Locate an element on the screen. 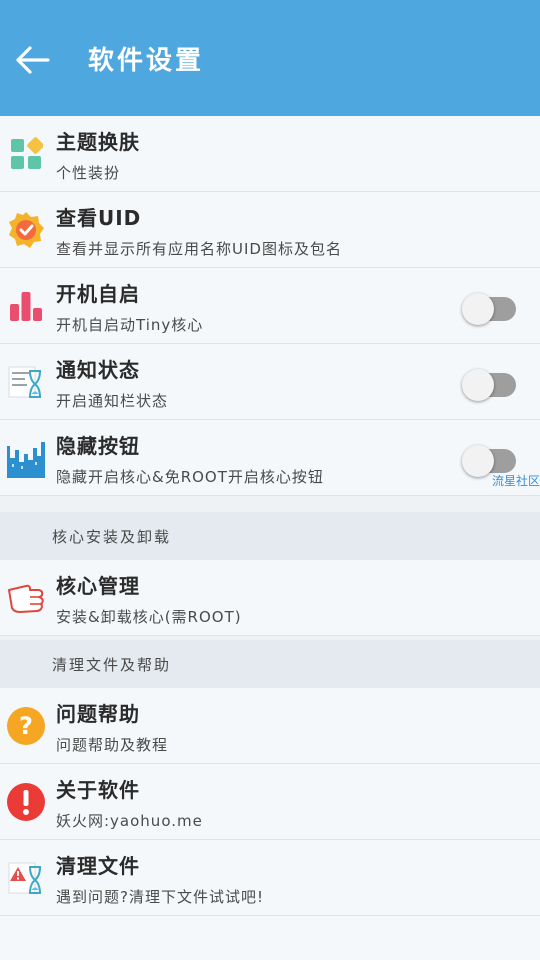 The height and width of the screenshot is (960, 540). item-subtitle: 隐藏开启核心&免ROOT开启核心按钮 is located at coordinates (190, 477).